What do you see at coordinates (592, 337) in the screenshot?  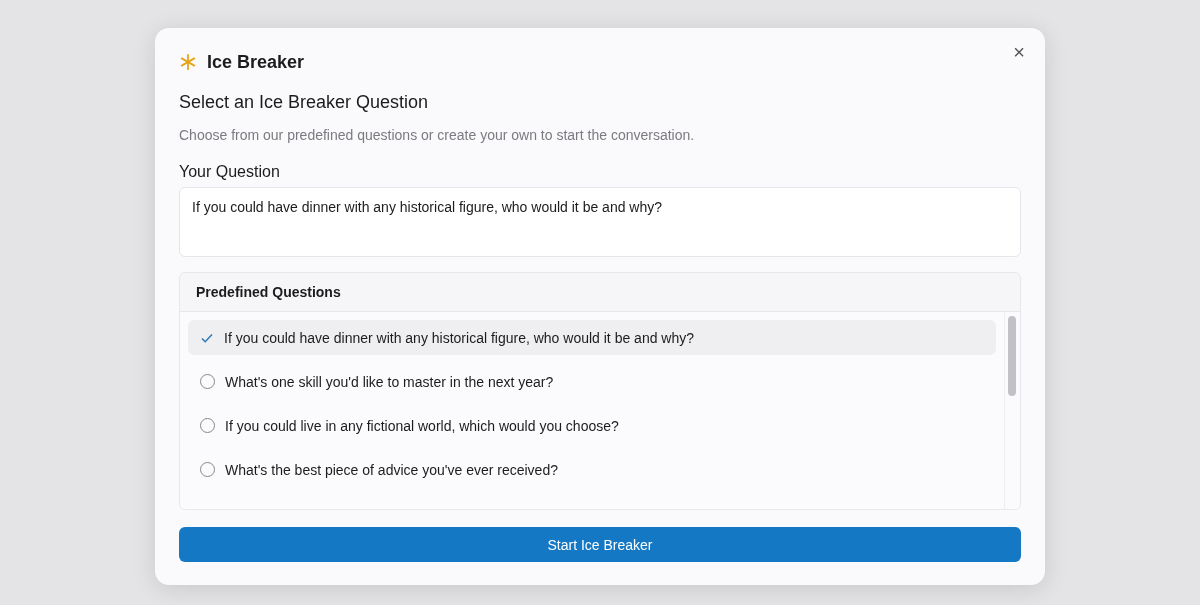 I see `question-option: If you could have dinner with any historical figure, who would it be and why?` at bounding box center [592, 337].